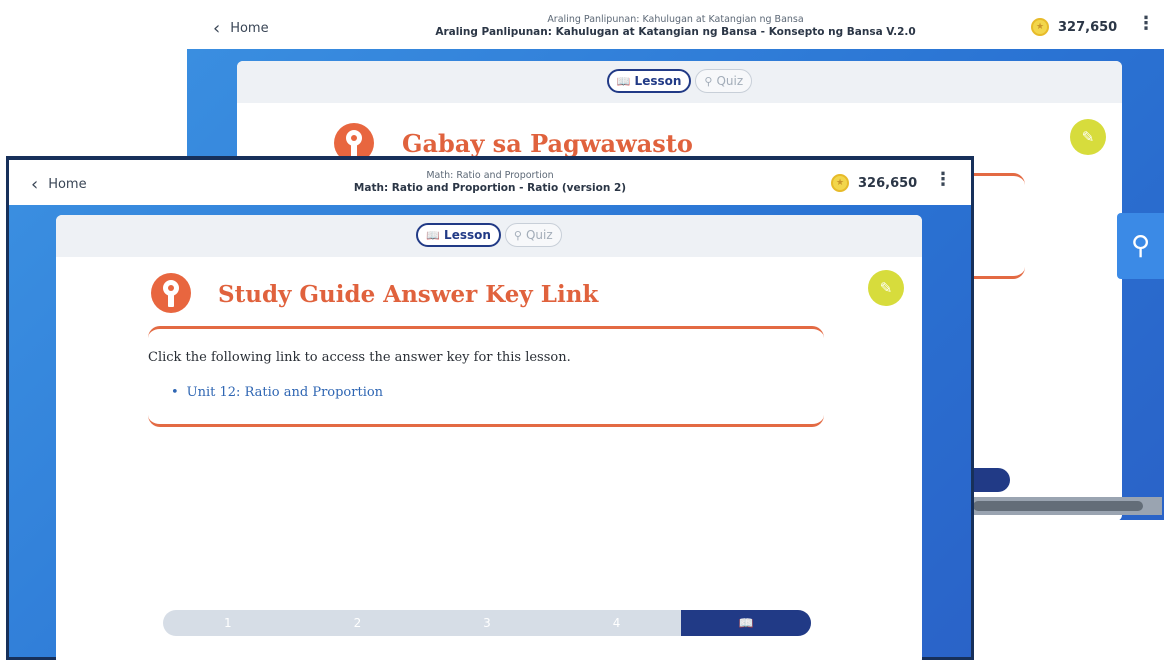 The width and height of the screenshot is (1164, 660). Describe the element at coordinates (486, 376) in the screenshot. I see `guide-box` at that location.